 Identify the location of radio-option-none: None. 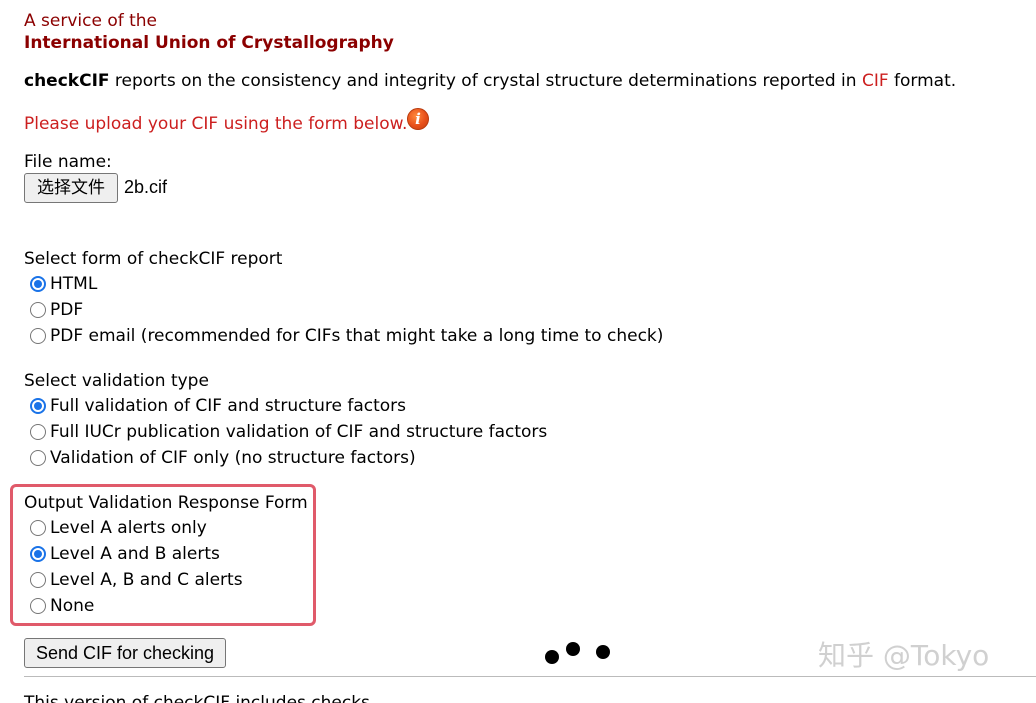
(166, 606).